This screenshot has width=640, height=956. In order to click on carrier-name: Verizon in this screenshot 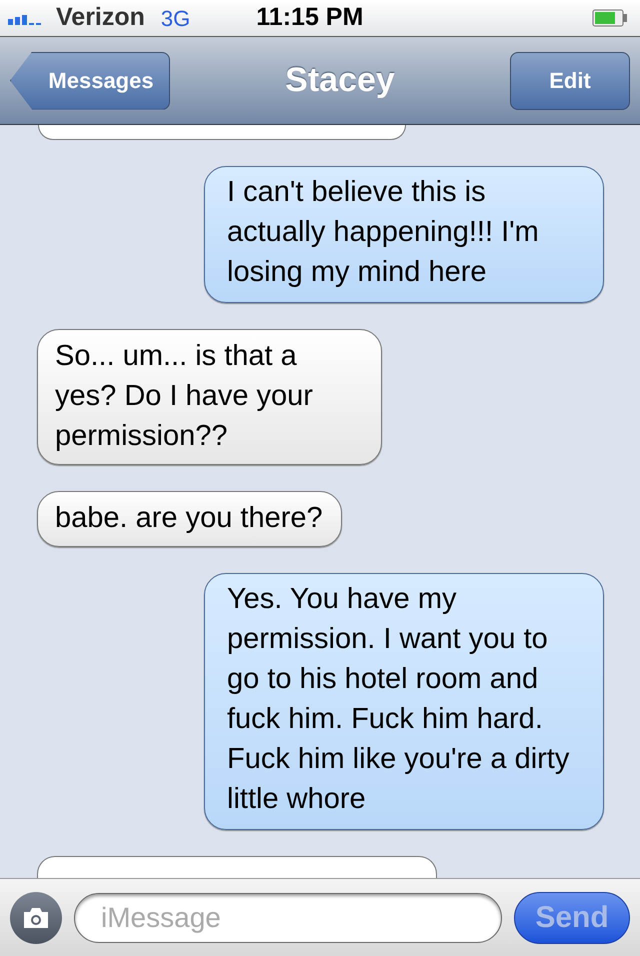, I will do `click(100, 18)`.